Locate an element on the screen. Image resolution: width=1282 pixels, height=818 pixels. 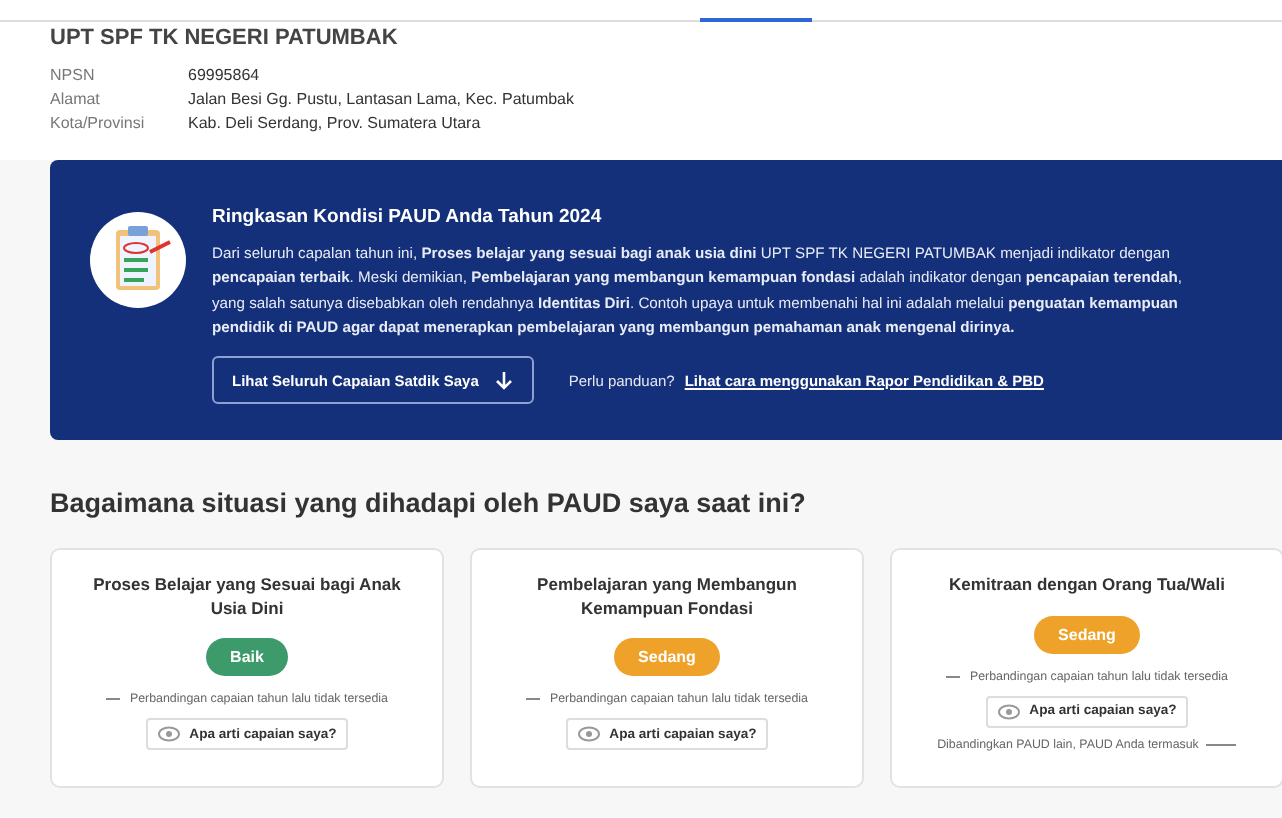
clipboard-icon is located at coordinates (138, 260).